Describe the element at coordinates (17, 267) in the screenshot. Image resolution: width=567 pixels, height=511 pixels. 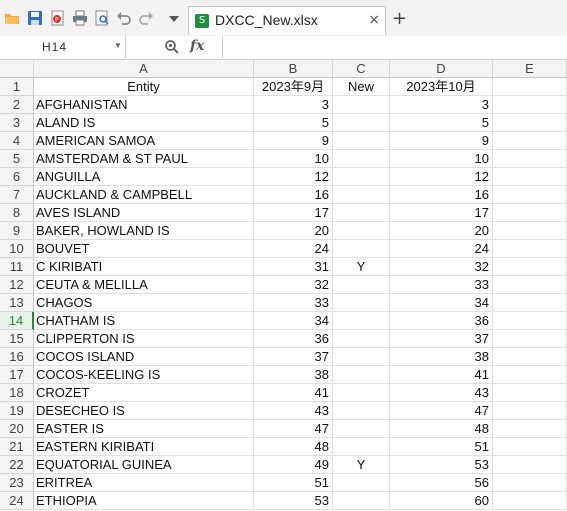
I see `row-number: 11` at that location.